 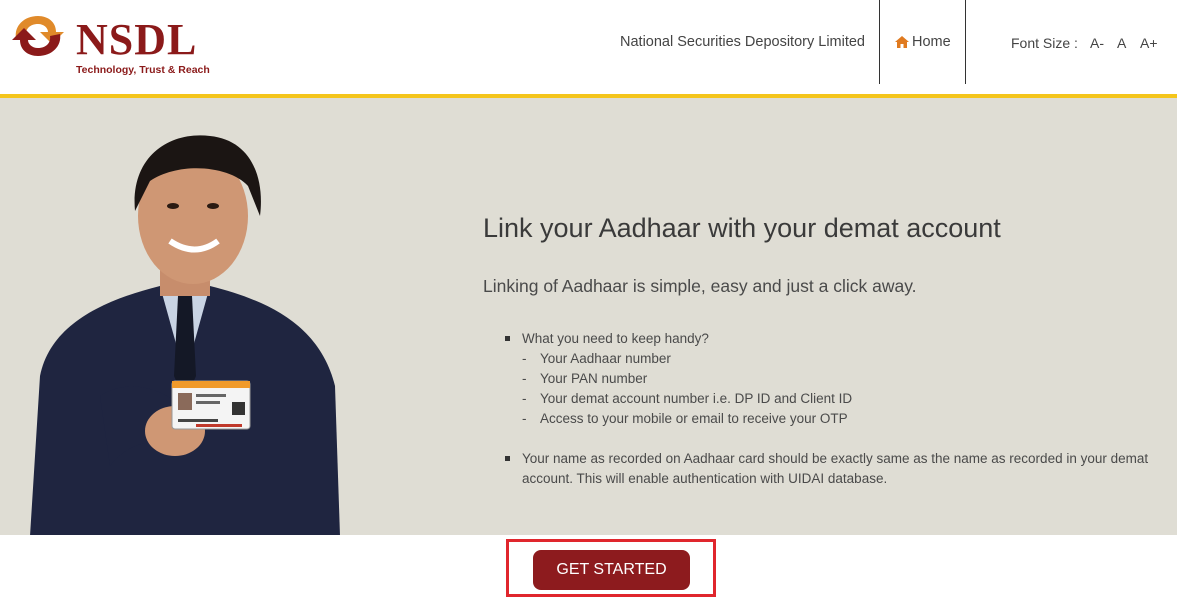 I want to click on font-increase-button: A+, so click(x=1149, y=43).